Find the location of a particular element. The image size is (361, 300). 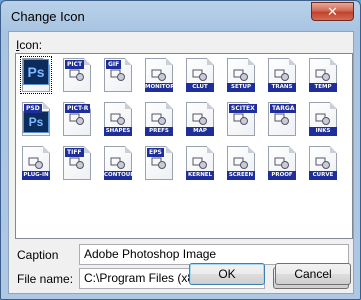

proof-file-icon: PROOF is located at coordinates (282, 163).